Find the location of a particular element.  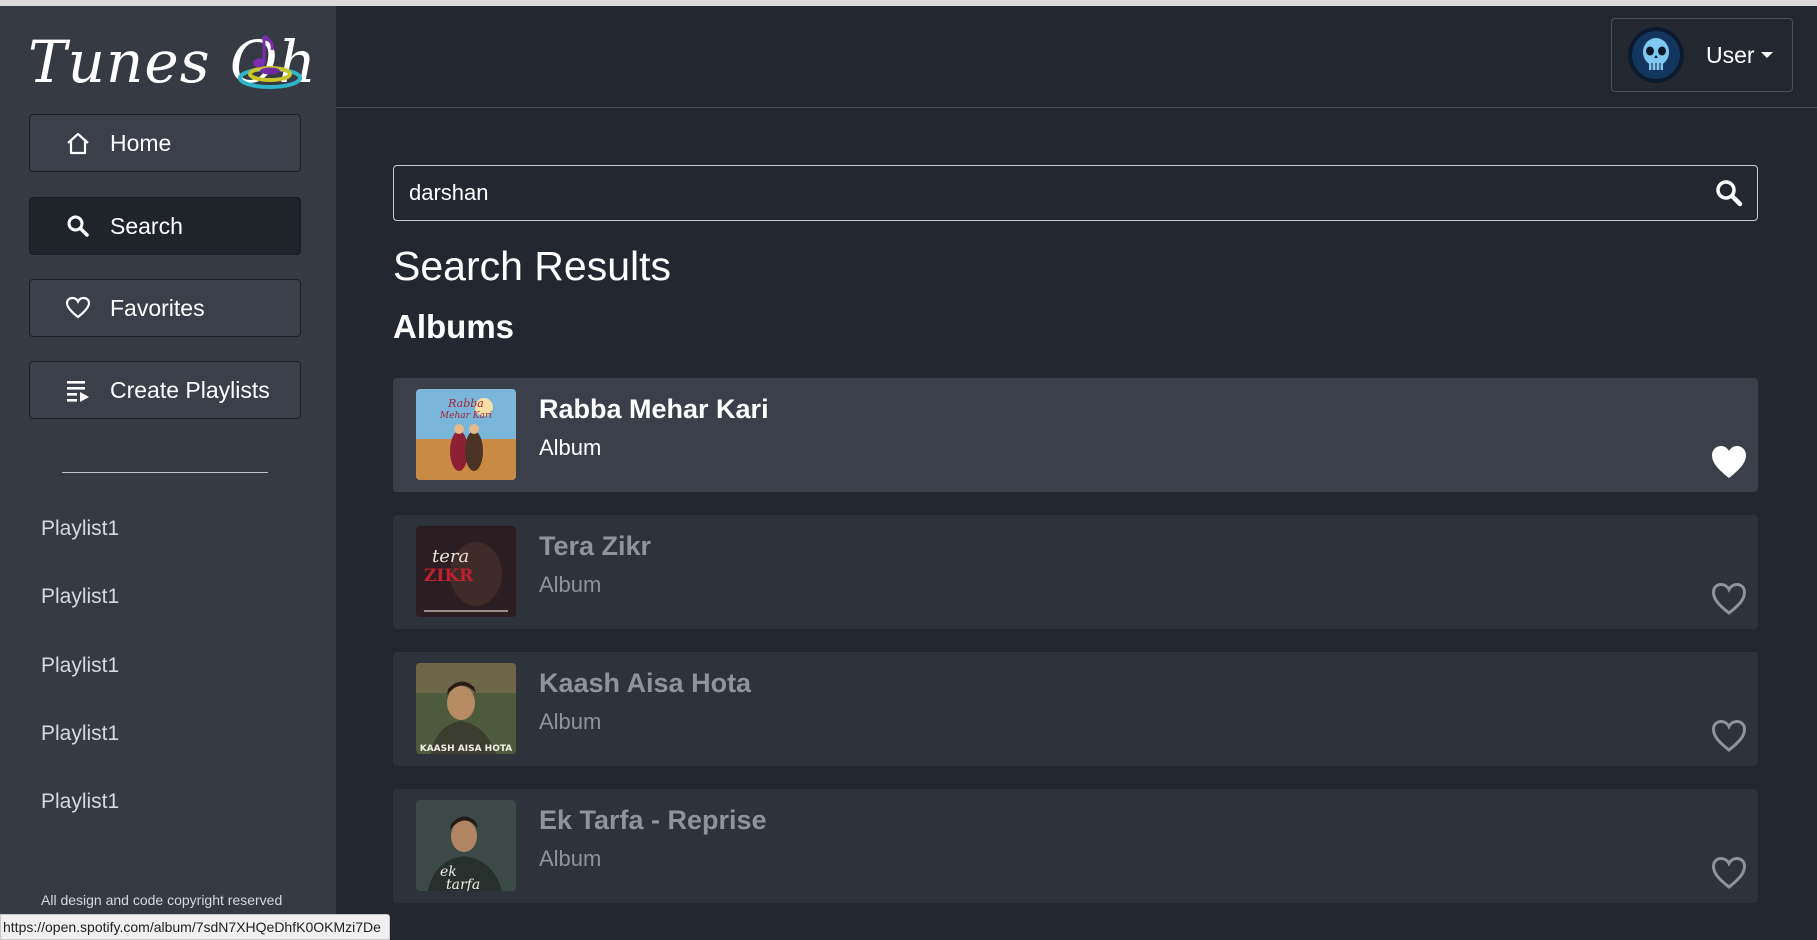

album-name: Tera Zikr is located at coordinates (595, 546).